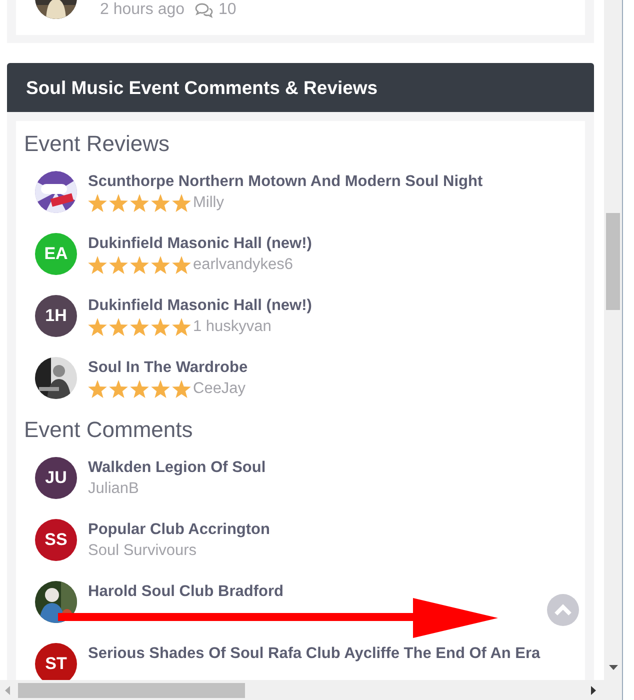 Image resolution: width=634 pixels, height=700 pixels. Describe the element at coordinates (56, 478) in the screenshot. I see `avatar: JU` at that location.